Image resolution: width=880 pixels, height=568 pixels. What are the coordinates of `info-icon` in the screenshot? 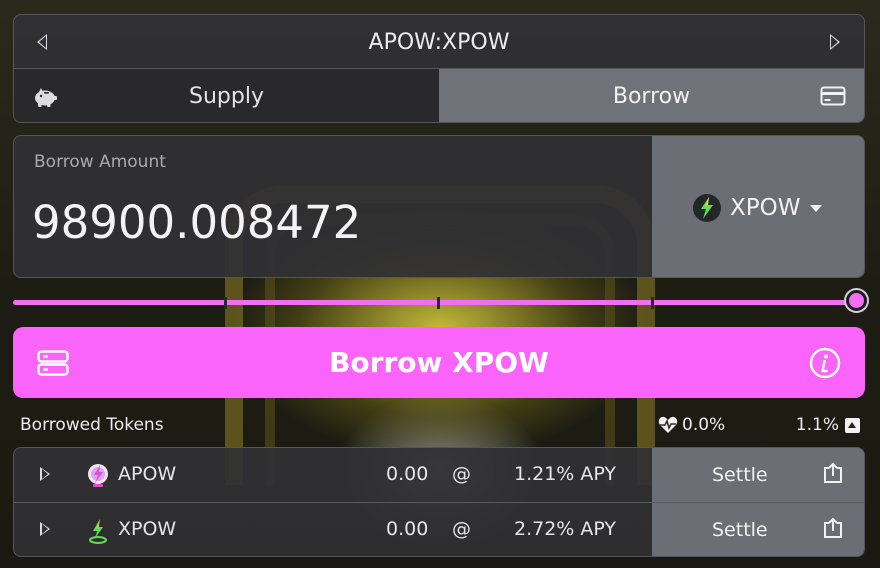 It's located at (825, 363).